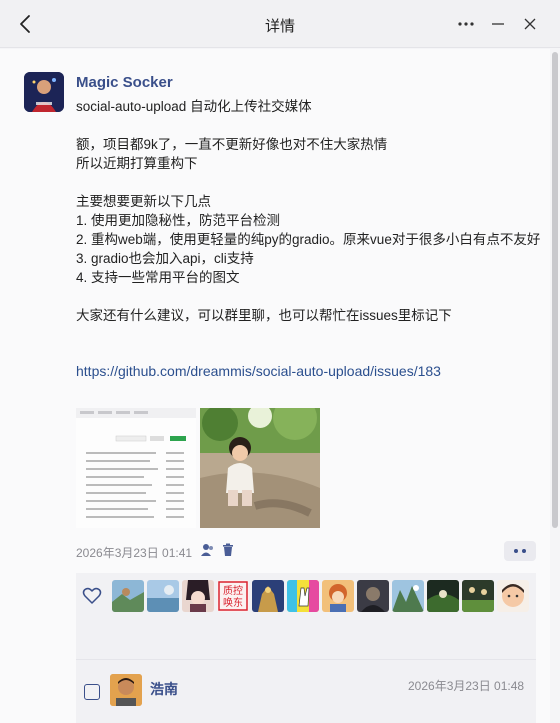 The width and height of the screenshot is (560, 723). What do you see at coordinates (124, 82) in the screenshot?
I see `author-name: Magic Socker` at bounding box center [124, 82].